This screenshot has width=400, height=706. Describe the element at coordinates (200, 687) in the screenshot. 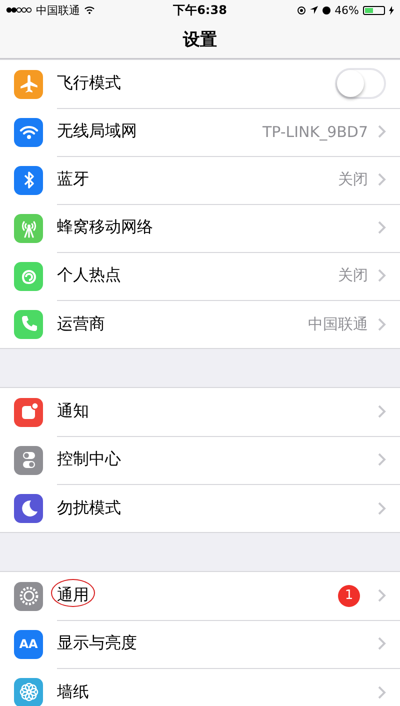

I see `settings-row: 墙纸` at that location.